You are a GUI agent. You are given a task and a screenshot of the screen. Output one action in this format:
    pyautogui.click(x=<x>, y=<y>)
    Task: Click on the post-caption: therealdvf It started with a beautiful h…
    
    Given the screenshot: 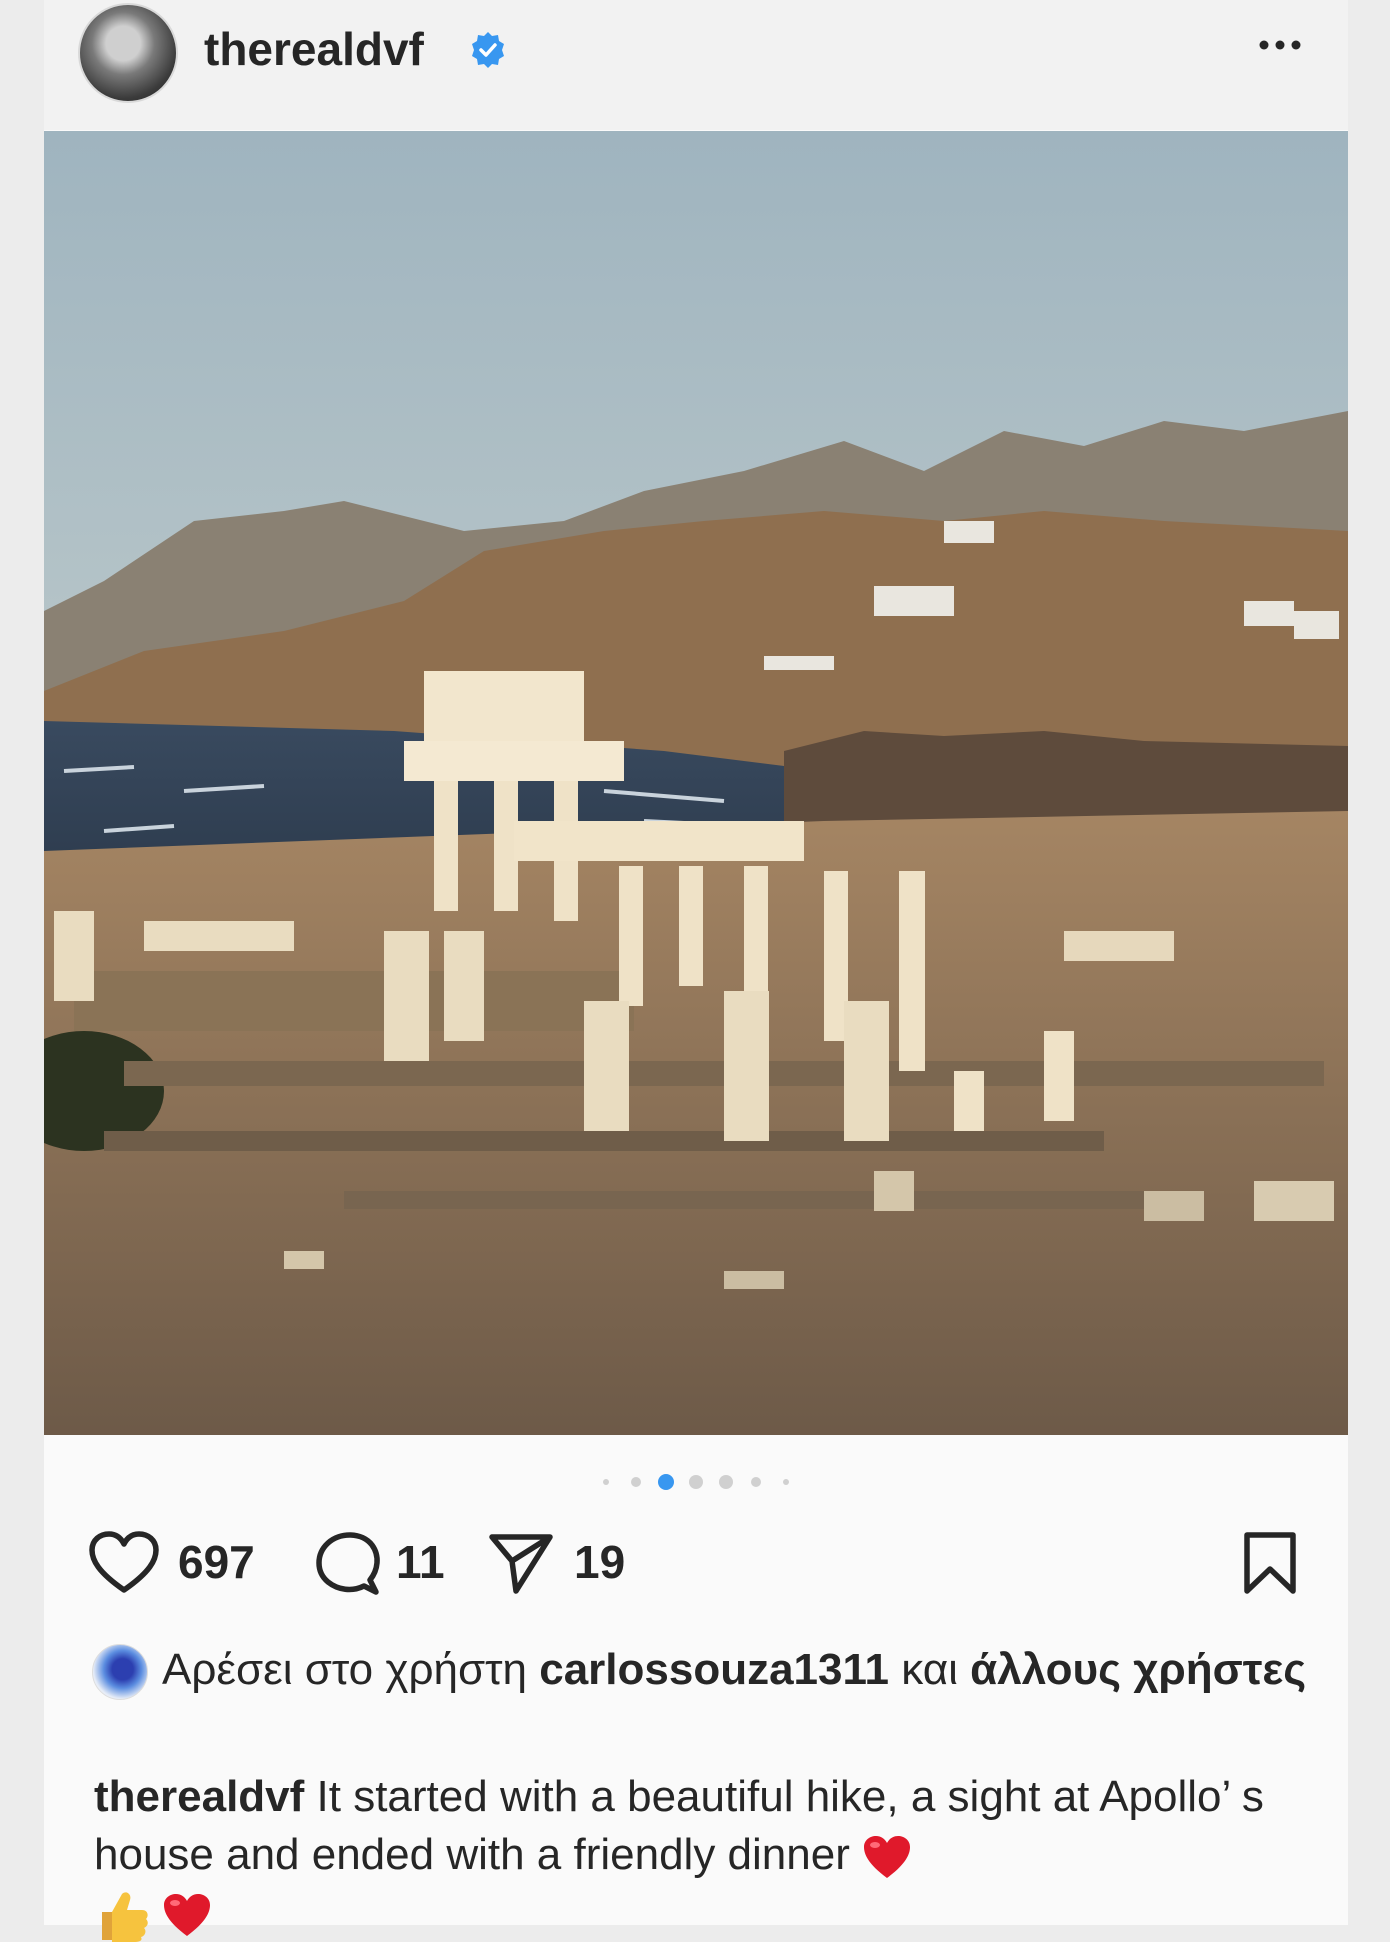 What is the action you would take?
    pyautogui.click(x=714, y=1855)
    